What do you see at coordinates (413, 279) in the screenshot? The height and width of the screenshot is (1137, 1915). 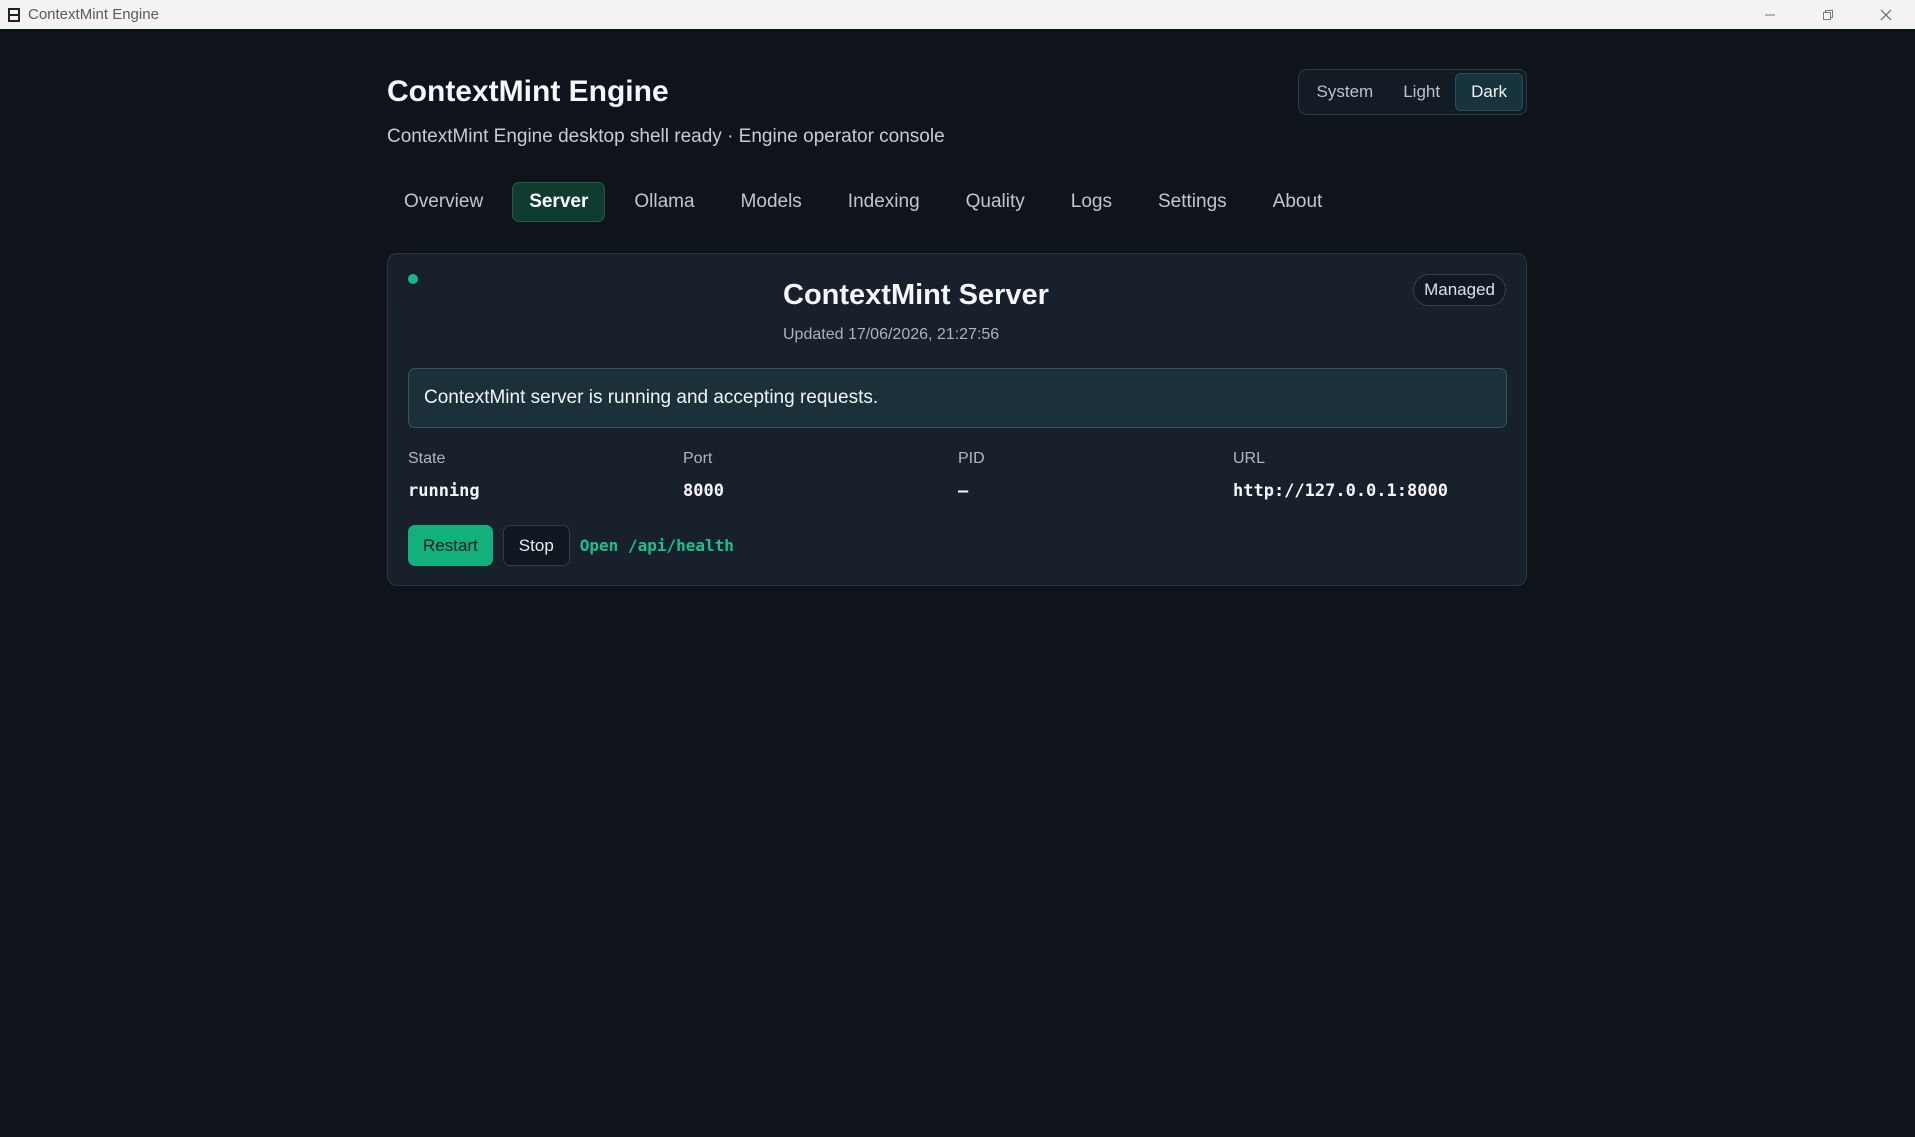 I see `status-dot-icon` at bounding box center [413, 279].